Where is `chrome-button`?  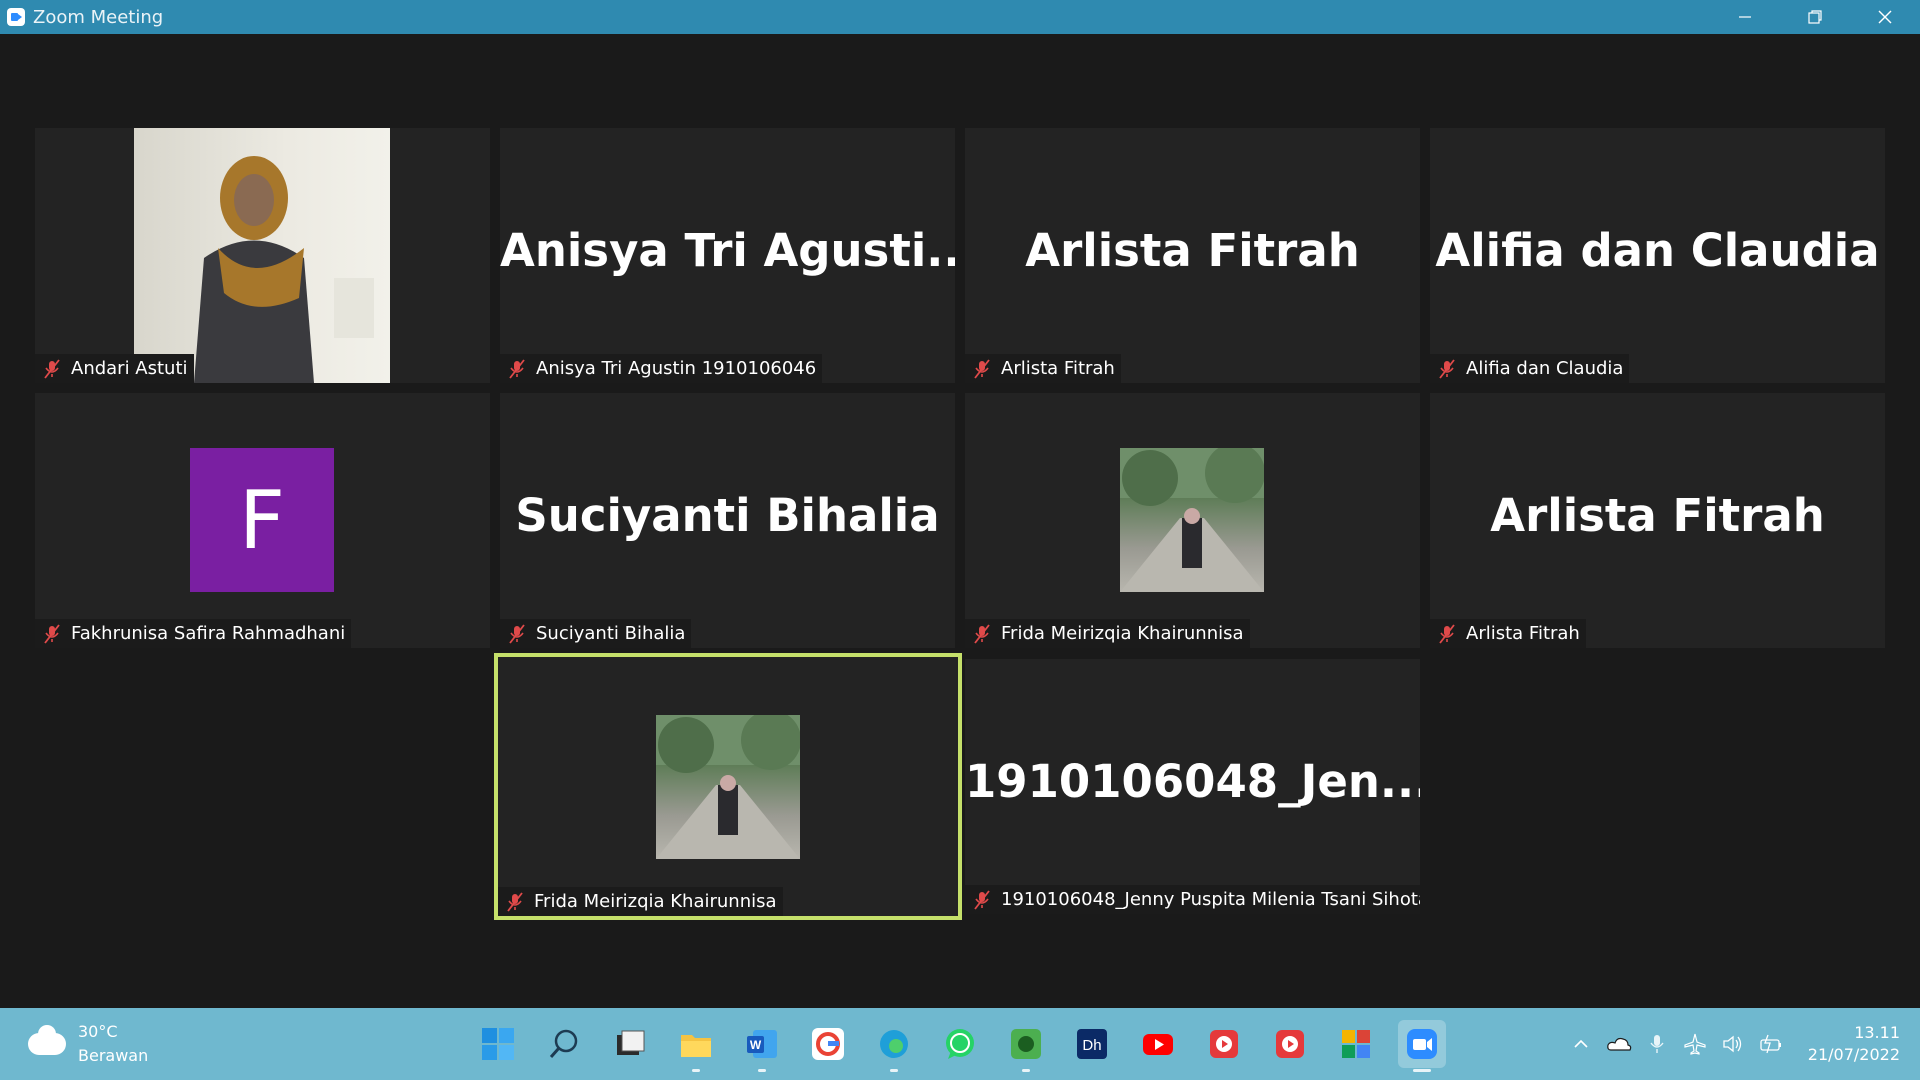
chrome-button is located at coordinates (828, 1044).